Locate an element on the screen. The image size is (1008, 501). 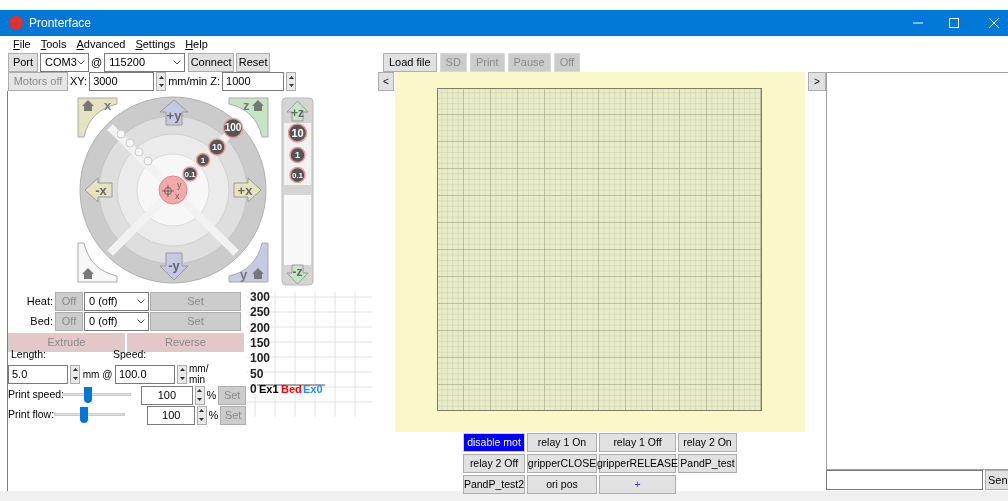
jog-arrow-button: -y is located at coordinates (174, 266).